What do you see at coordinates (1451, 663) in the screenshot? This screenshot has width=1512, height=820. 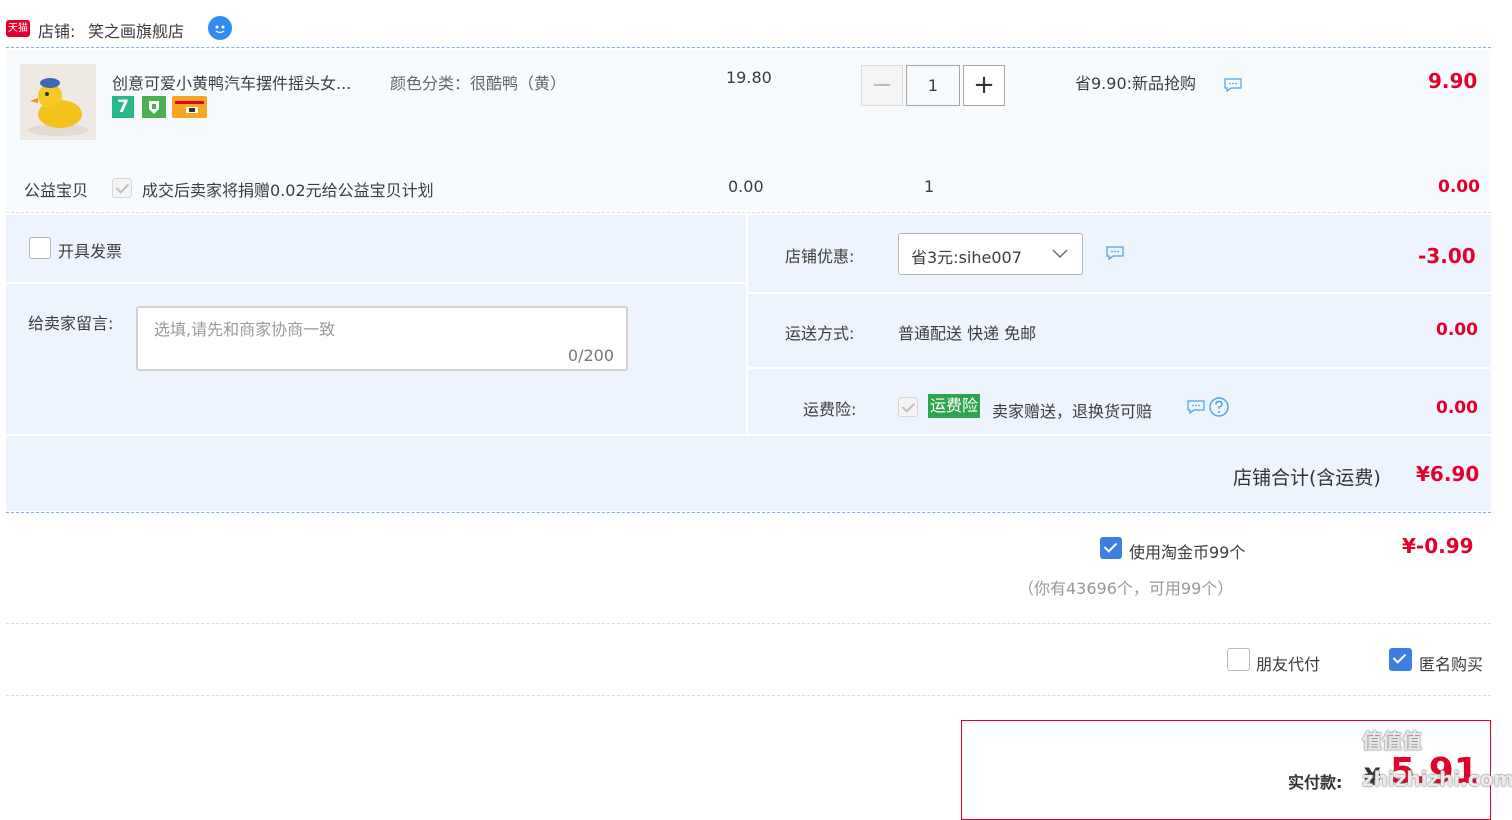 I see `anonymous-label: 匿名购买` at bounding box center [1451, 663].